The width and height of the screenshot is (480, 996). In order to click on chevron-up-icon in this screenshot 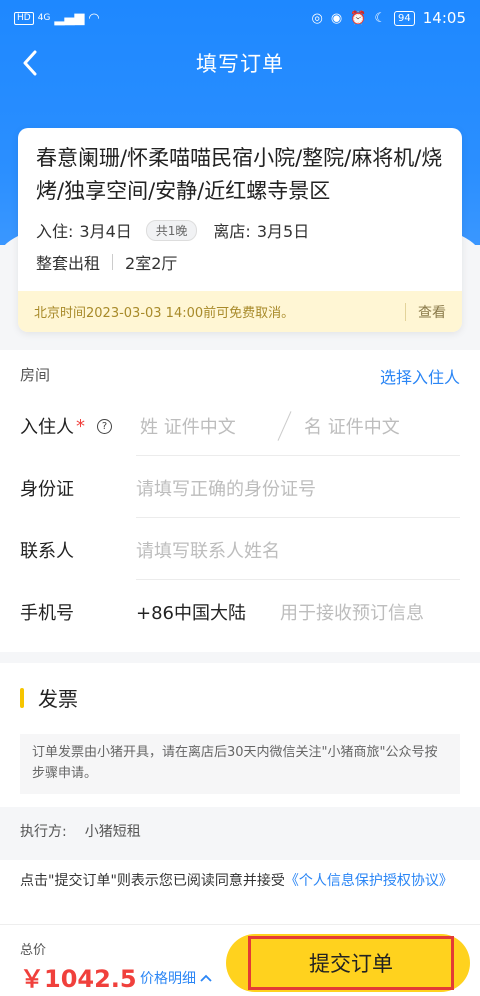, I will do `click(206, 978)`.